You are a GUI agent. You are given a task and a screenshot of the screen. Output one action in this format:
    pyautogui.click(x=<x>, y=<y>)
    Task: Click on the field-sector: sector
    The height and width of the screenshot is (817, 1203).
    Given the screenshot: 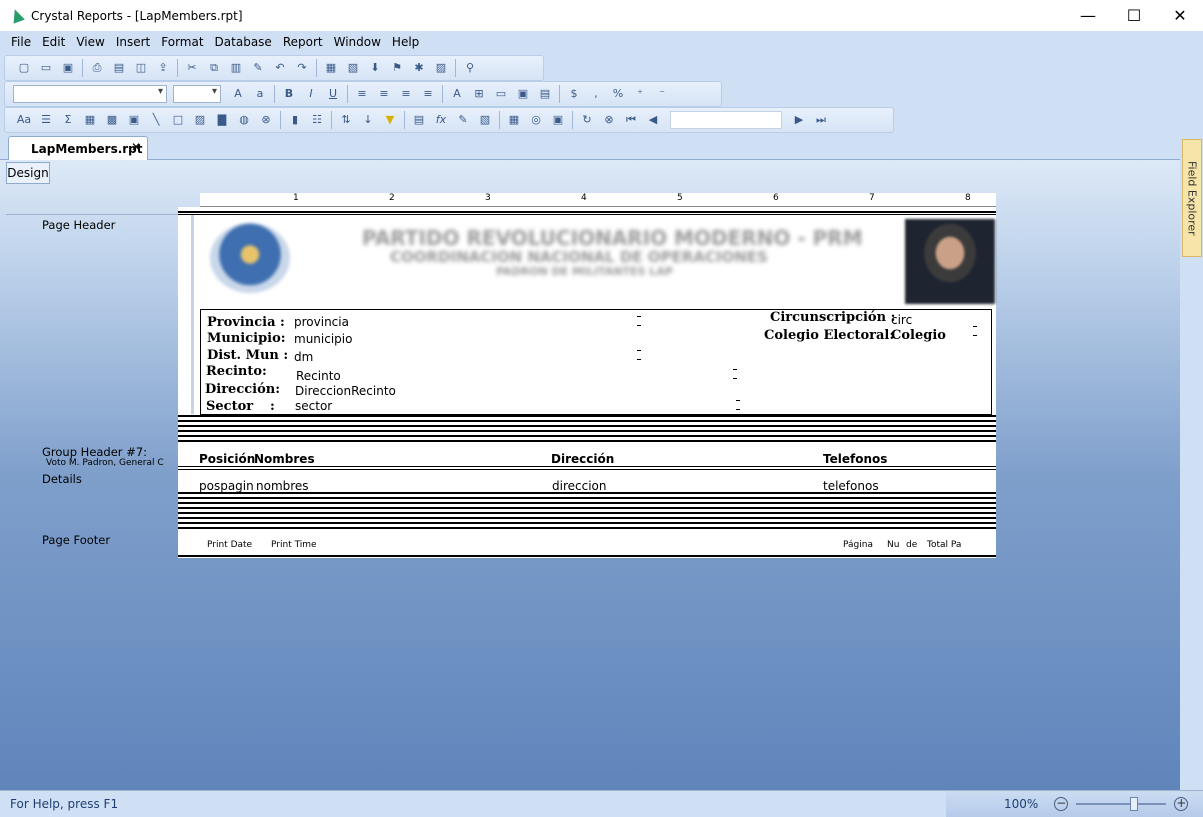 What is the action you would take?
    pyautogui.click(x=313, y=406)
    